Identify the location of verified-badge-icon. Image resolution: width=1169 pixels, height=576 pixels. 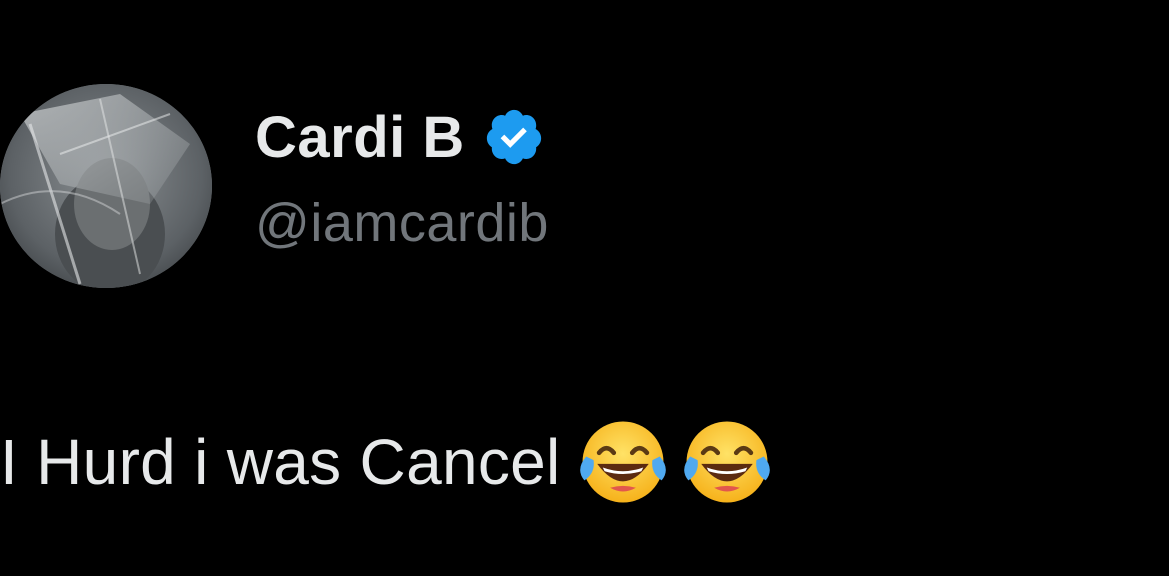
(514, 137).